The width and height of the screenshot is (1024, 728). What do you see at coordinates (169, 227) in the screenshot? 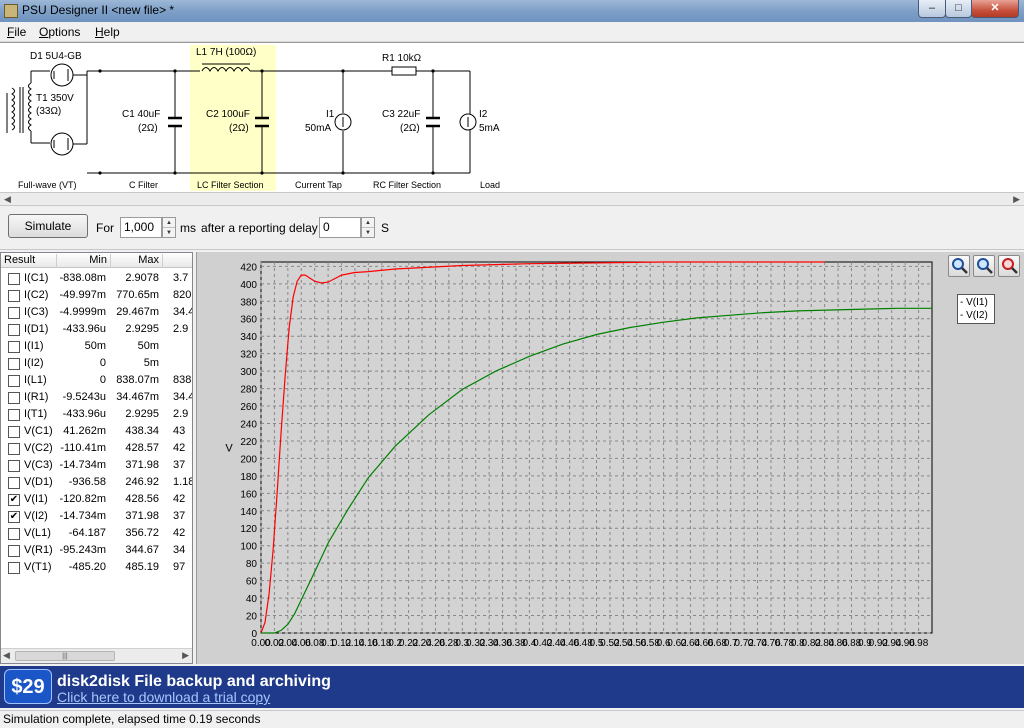
I see `duration-spinner: ▲ ▼` at bounding box center [169, 227].